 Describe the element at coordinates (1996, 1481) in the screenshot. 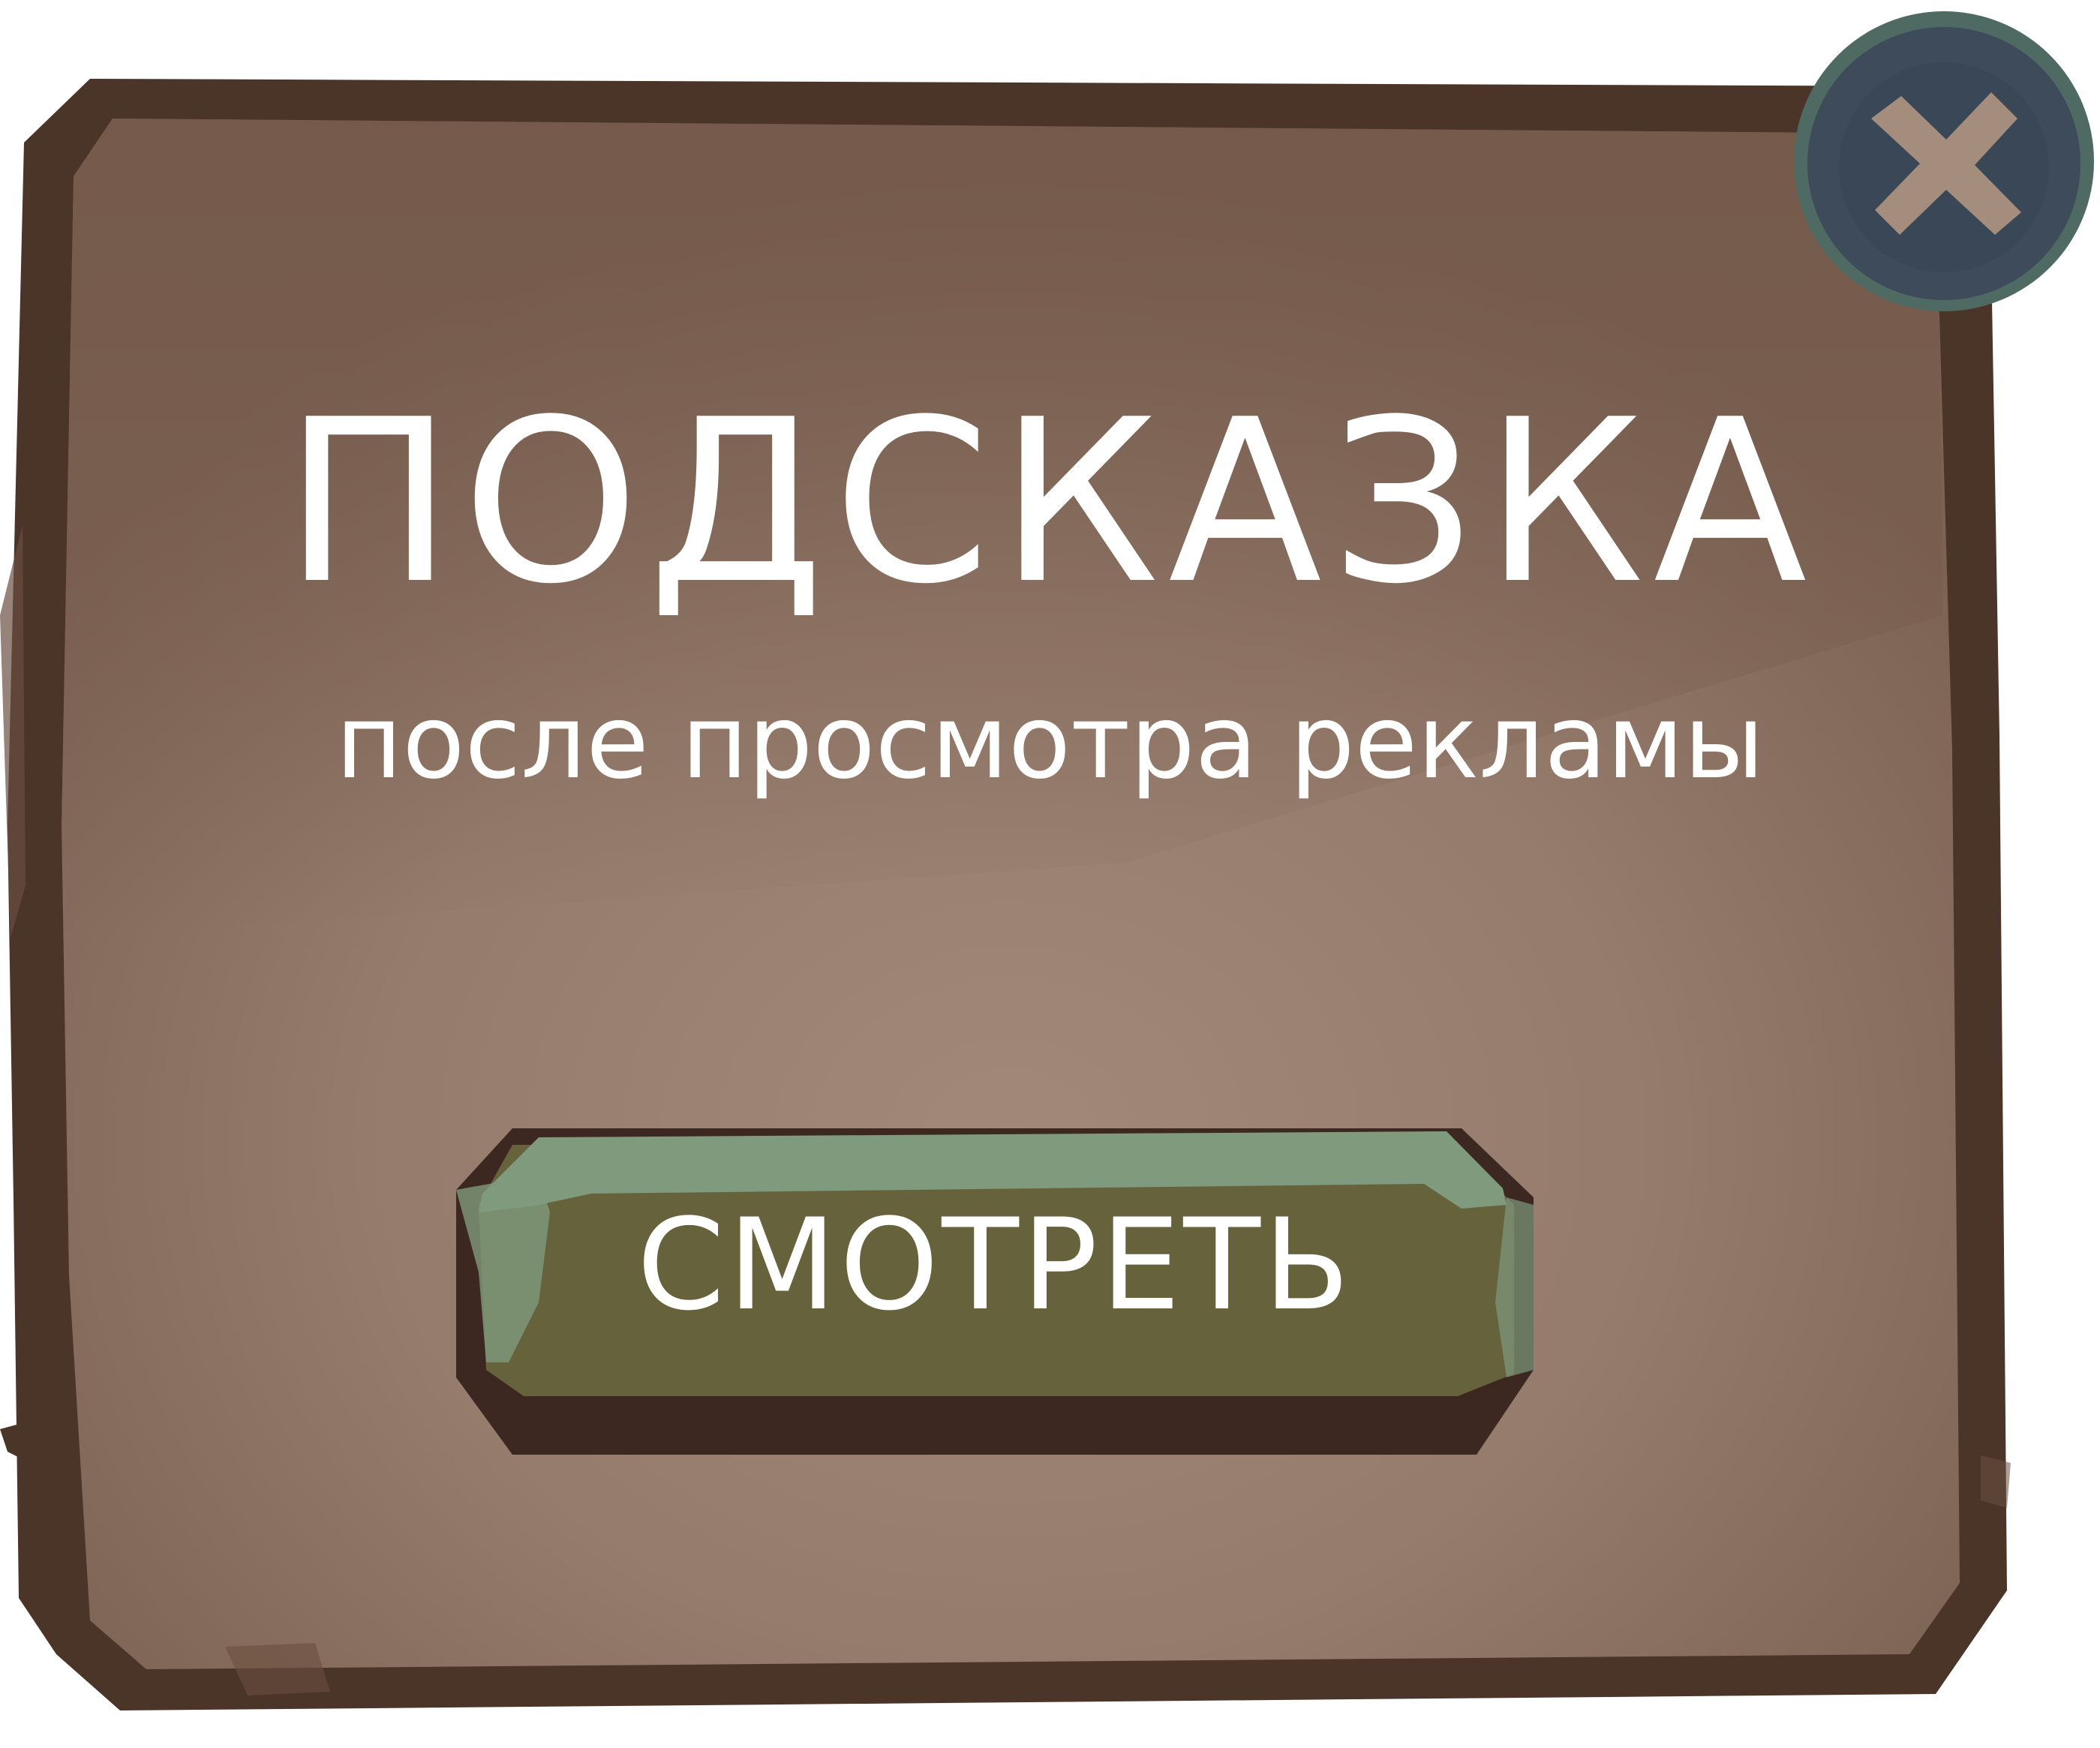

I see `panel-edge-accent` at that location.